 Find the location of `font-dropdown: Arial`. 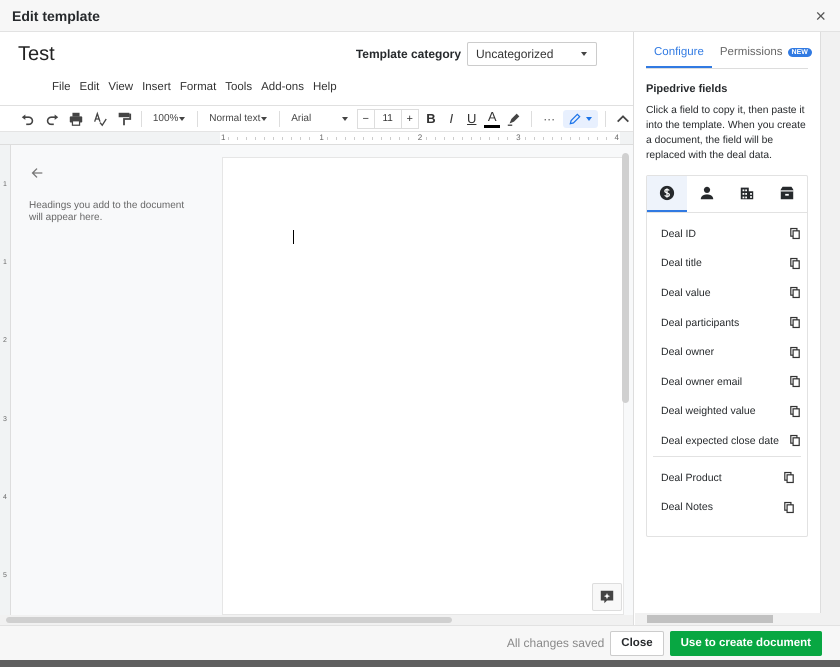

font-dropdown: Arial is located at coordinates (320, 118).